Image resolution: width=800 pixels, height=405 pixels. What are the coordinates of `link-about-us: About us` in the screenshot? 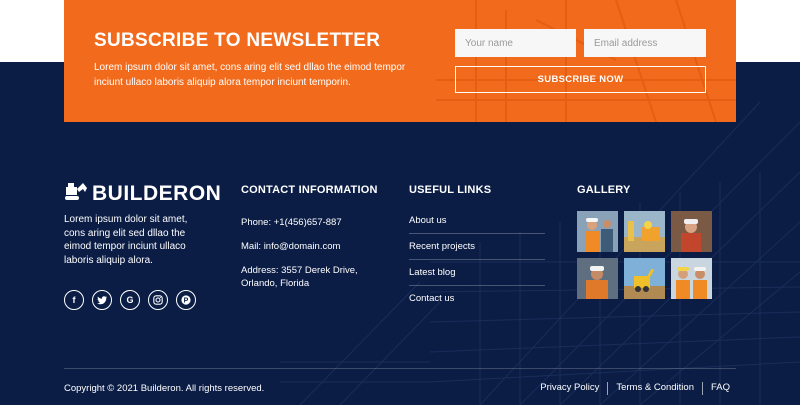 It's located at (477, 221).